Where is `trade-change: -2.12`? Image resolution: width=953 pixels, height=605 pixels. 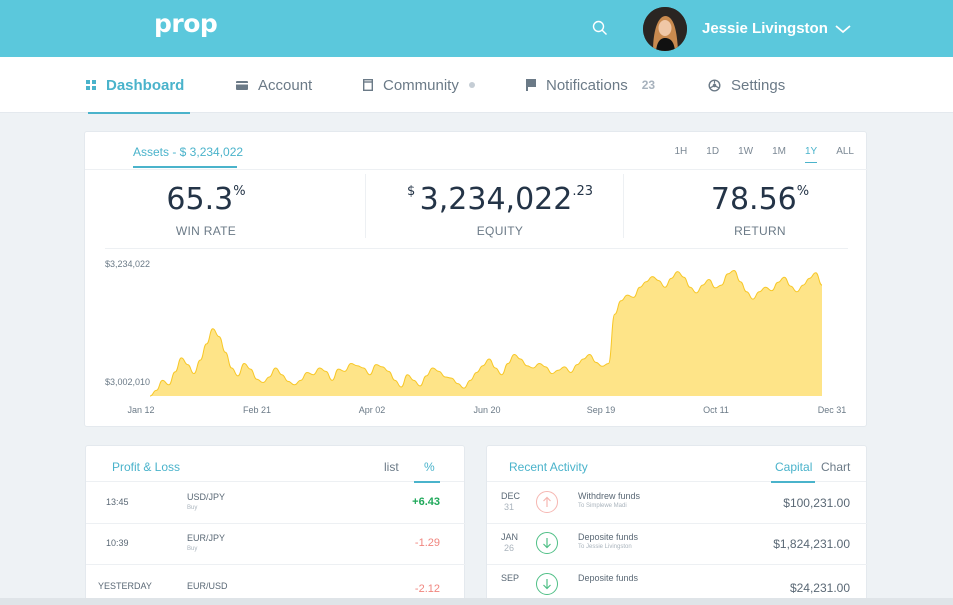 trade-change: -2.12 is located at coordinates (427, 589).